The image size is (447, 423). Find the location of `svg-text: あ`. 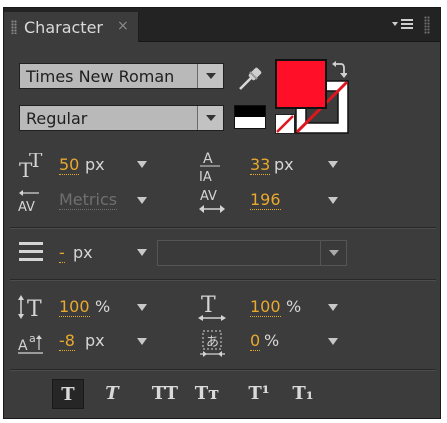

svg-text: あ is located at coordinates (212, 342).